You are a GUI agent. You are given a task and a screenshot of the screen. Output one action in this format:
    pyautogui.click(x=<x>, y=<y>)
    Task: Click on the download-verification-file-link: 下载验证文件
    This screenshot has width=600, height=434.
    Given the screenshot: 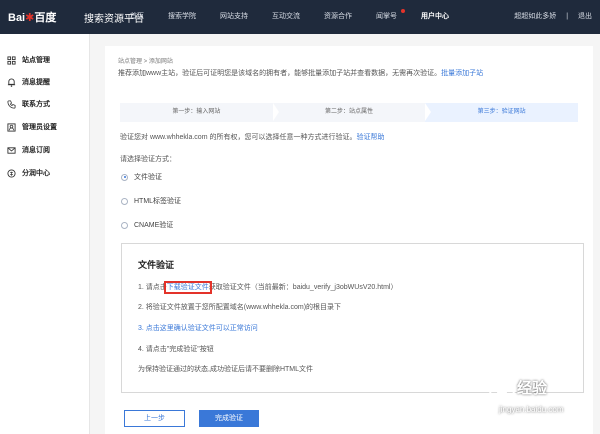 What is the action you would take?
    pyautogui.click(x=187, y=287)
    